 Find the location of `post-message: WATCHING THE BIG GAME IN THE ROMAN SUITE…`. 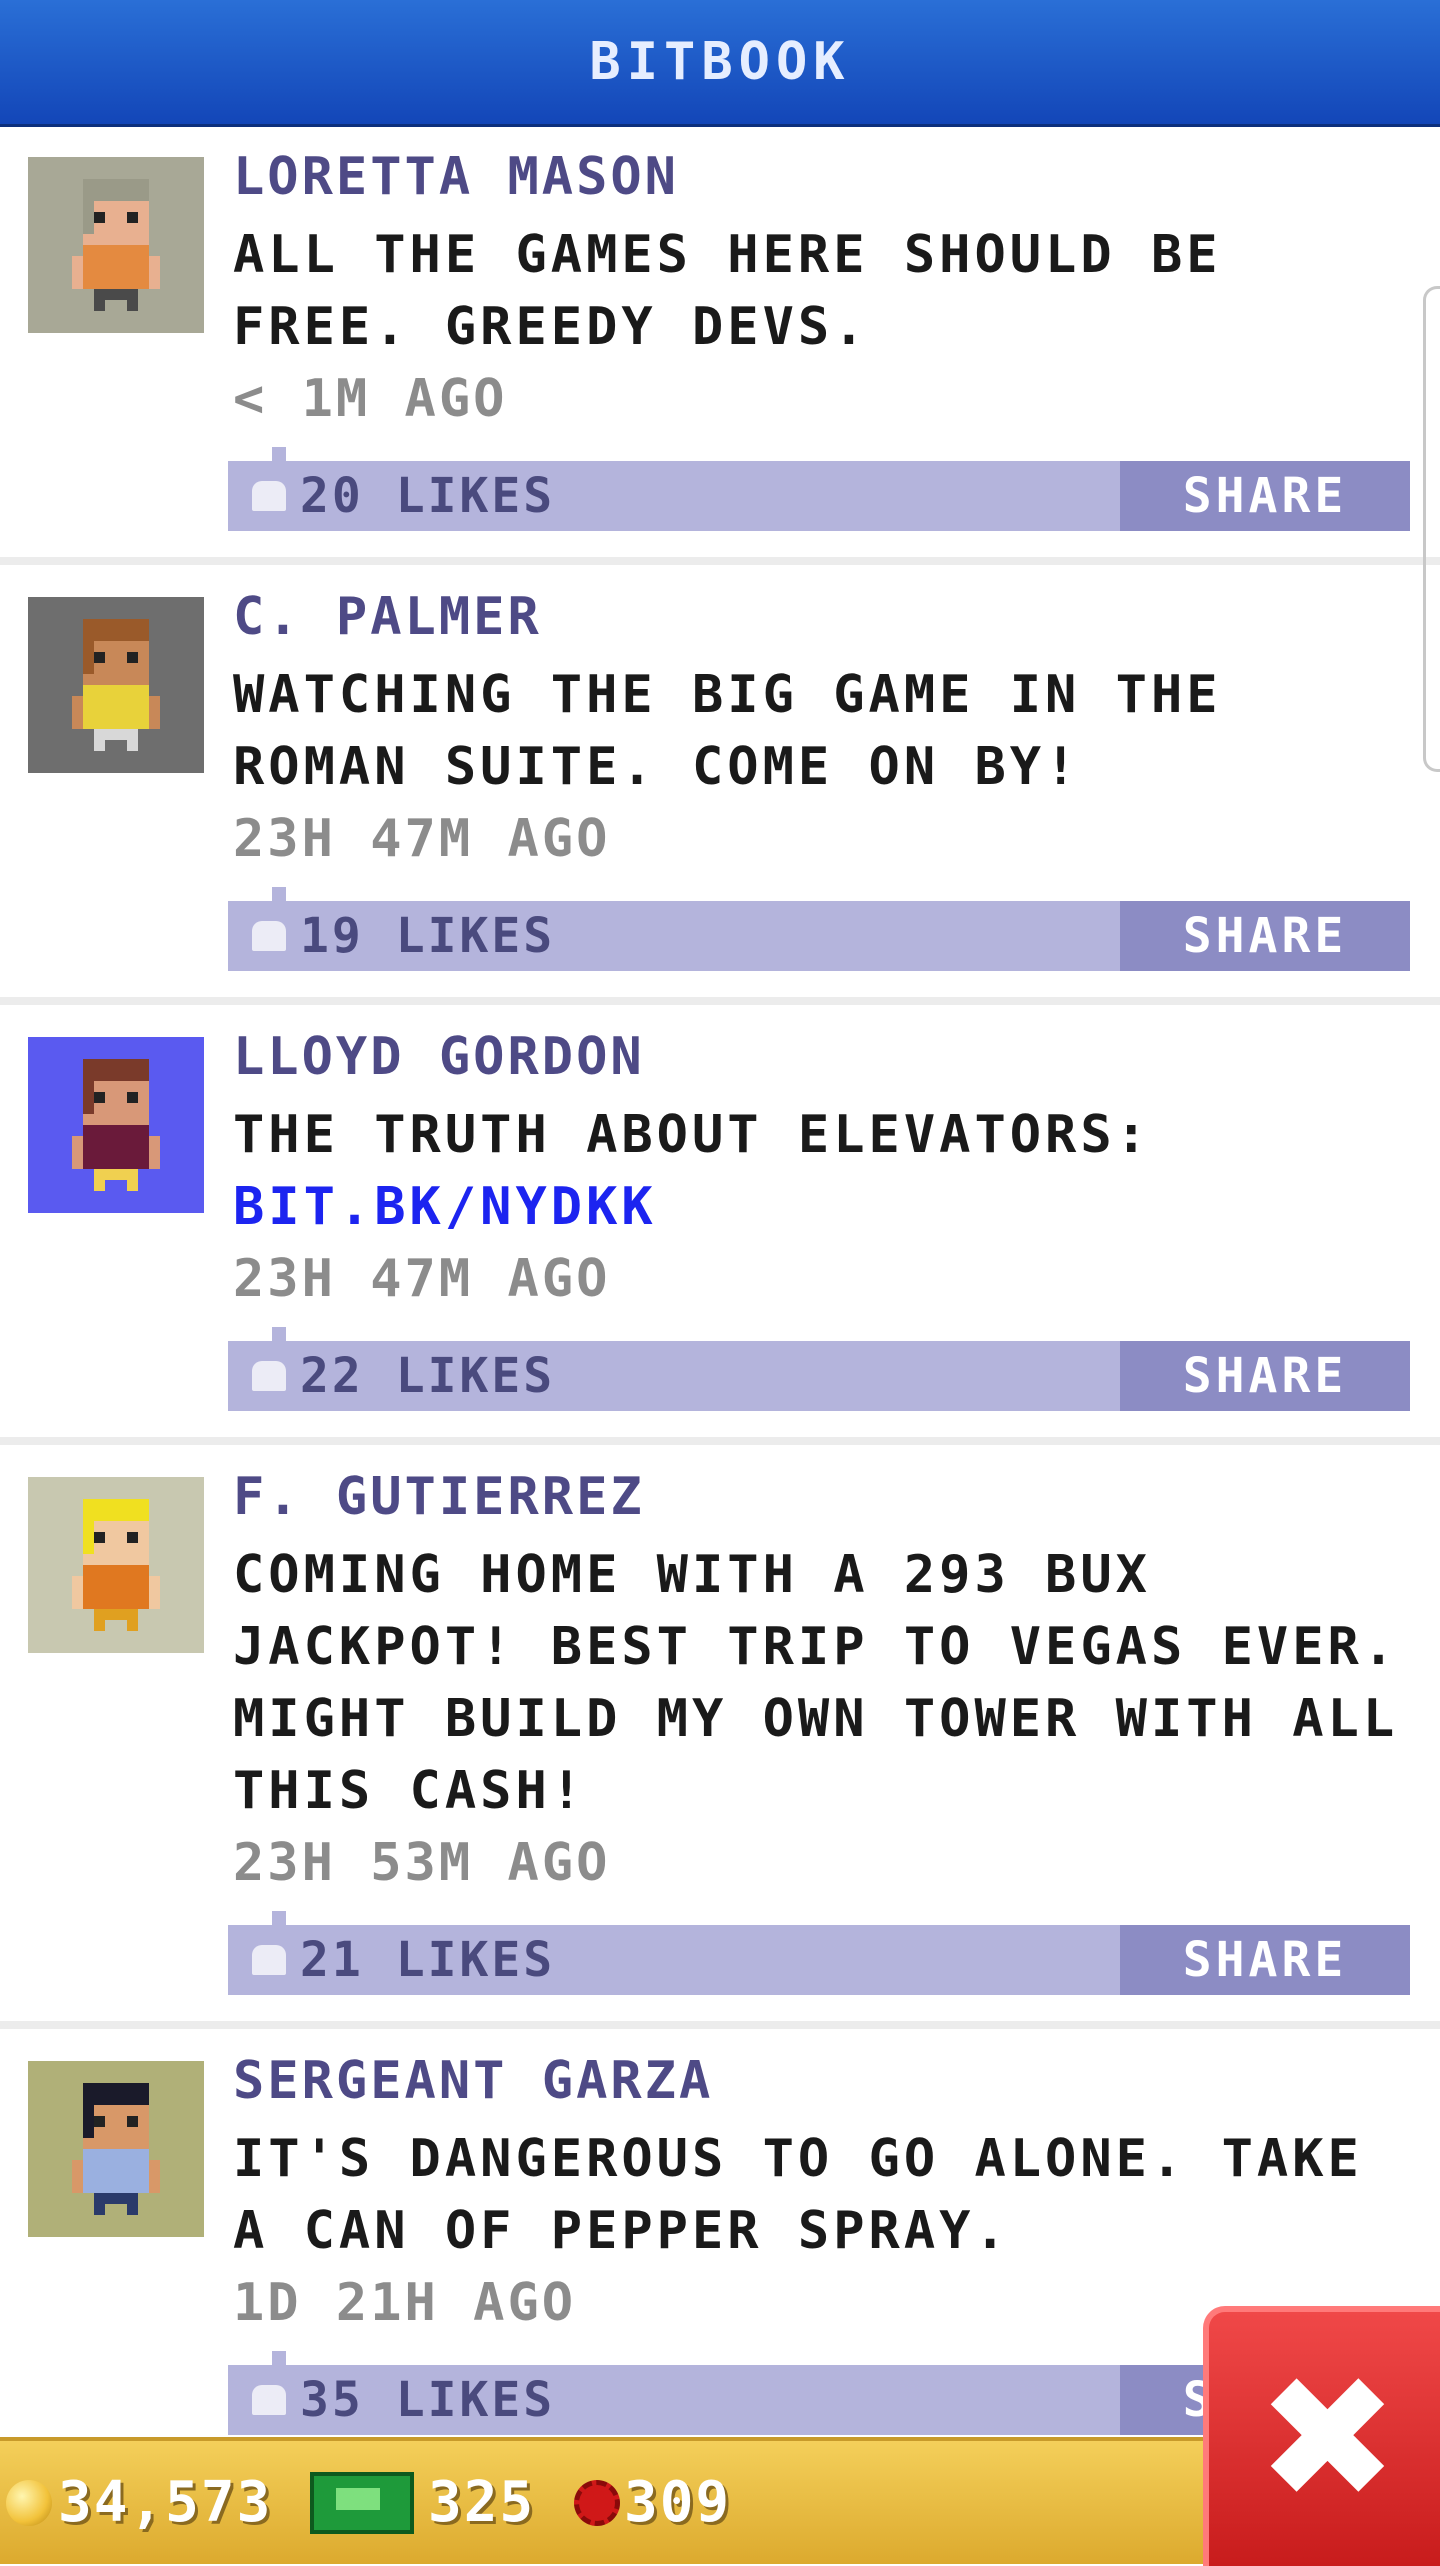

post-message: WATCHING THE BIG GAME IN THE ROMAN SUITE… is located at coordinates (727, 731).